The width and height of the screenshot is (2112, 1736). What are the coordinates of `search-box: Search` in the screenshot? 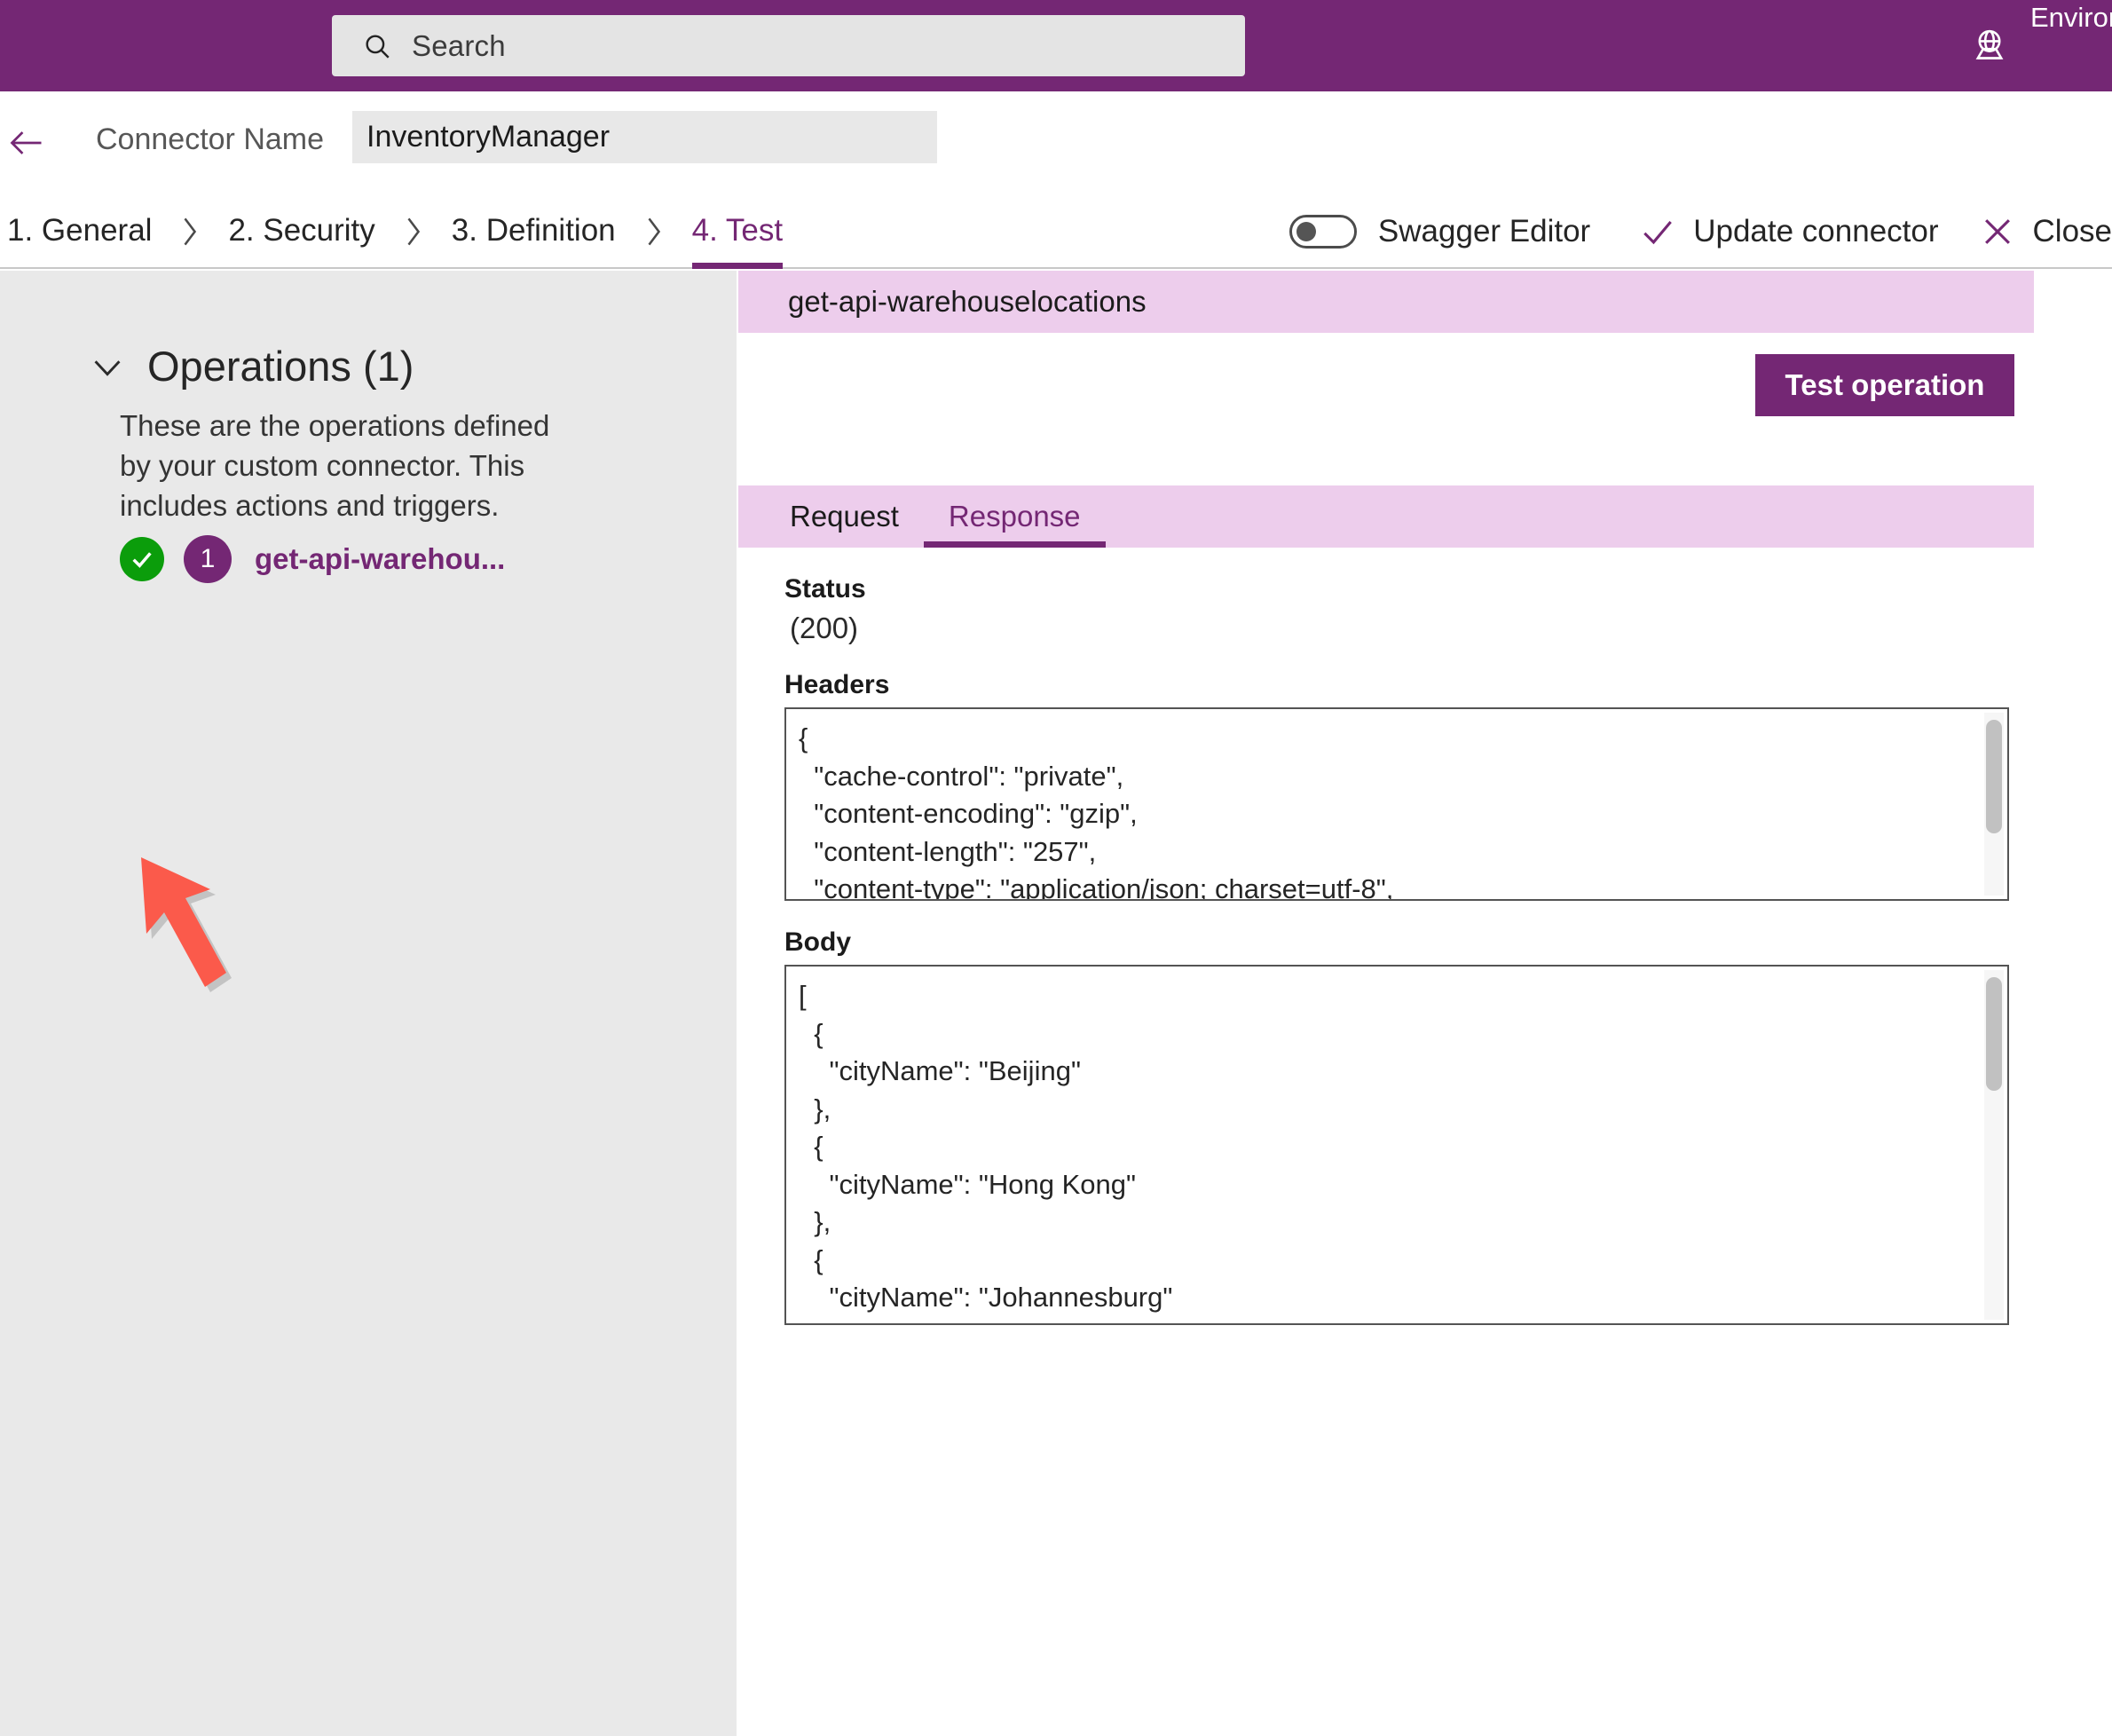 It's located at (788, 45).